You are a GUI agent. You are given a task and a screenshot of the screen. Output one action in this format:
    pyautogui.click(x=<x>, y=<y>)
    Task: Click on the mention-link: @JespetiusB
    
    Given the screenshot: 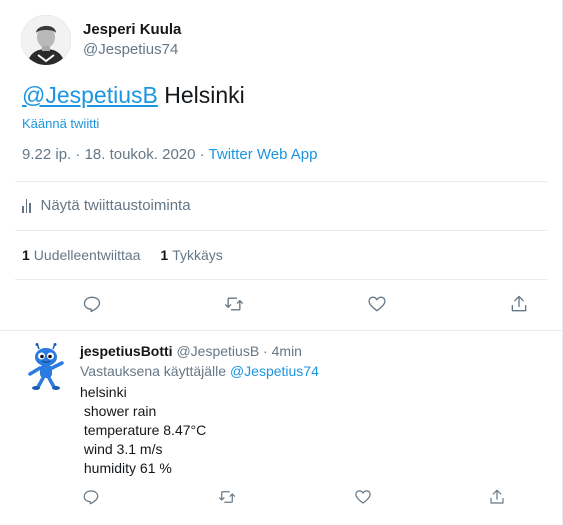 What is the action you would take?
    pyautogui.click(x=90, y=95)
    